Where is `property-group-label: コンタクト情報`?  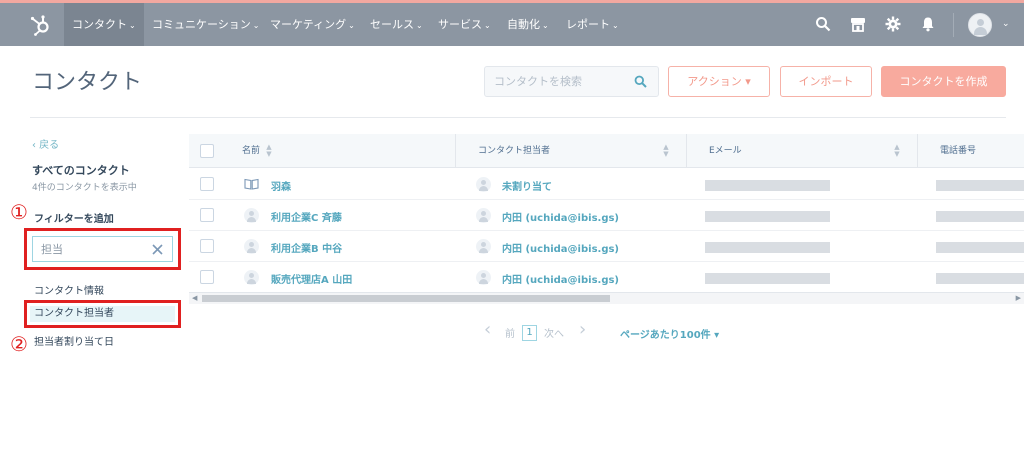
property-group-label: コンタクト情報 is located at coordinates (69, 291).